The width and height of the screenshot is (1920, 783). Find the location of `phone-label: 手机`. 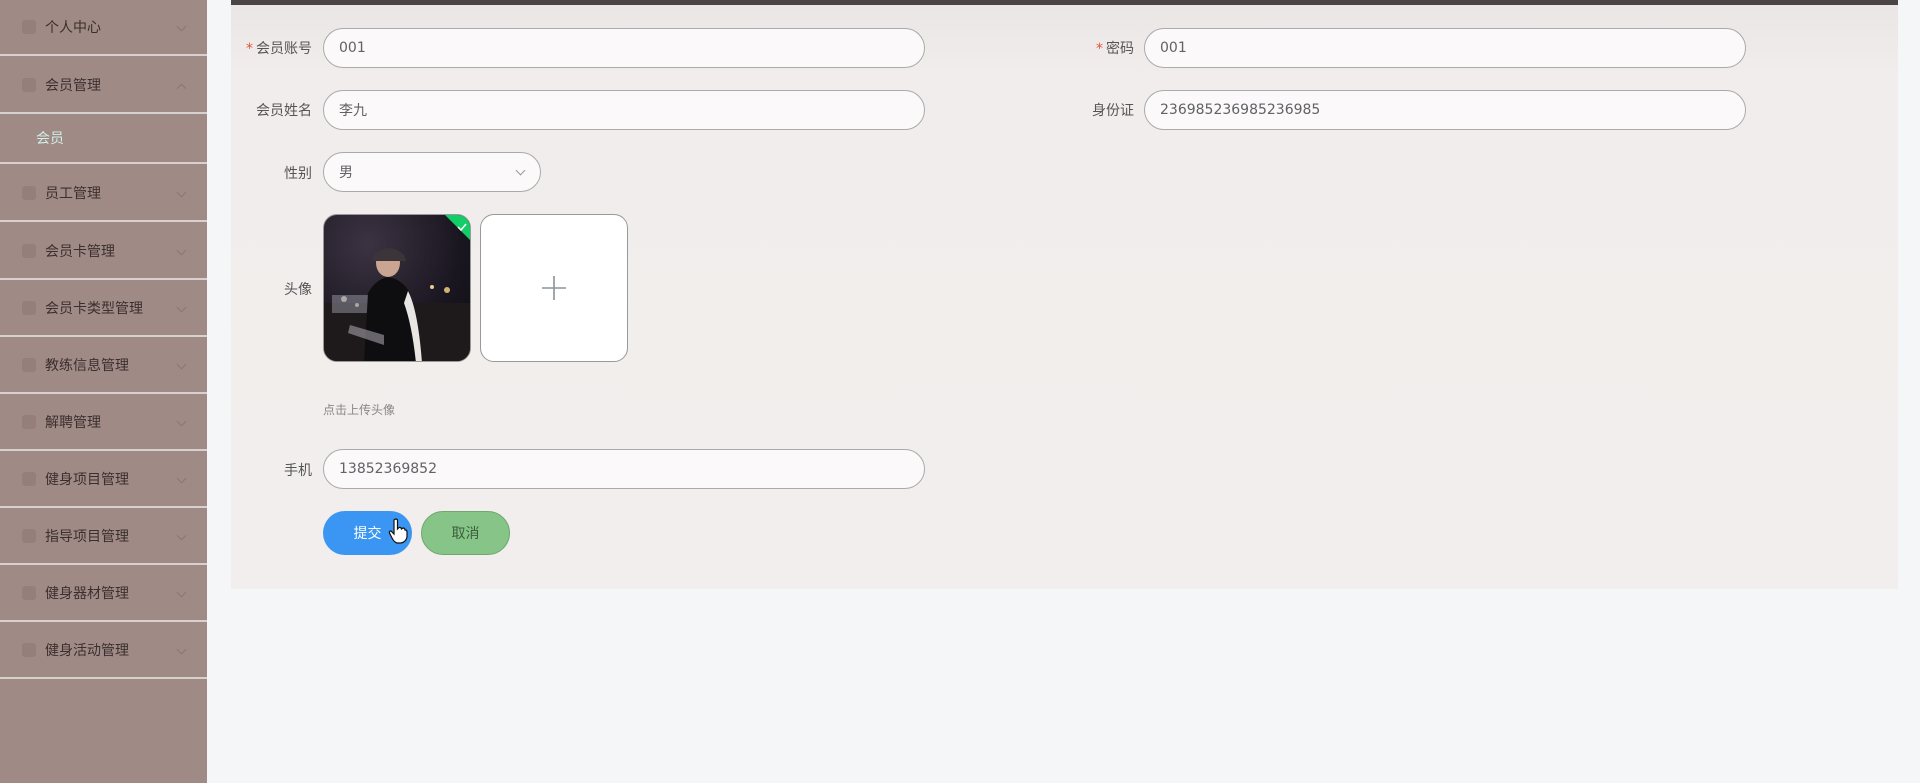

phone-label: 手机 is located at coordinates (276, 470).